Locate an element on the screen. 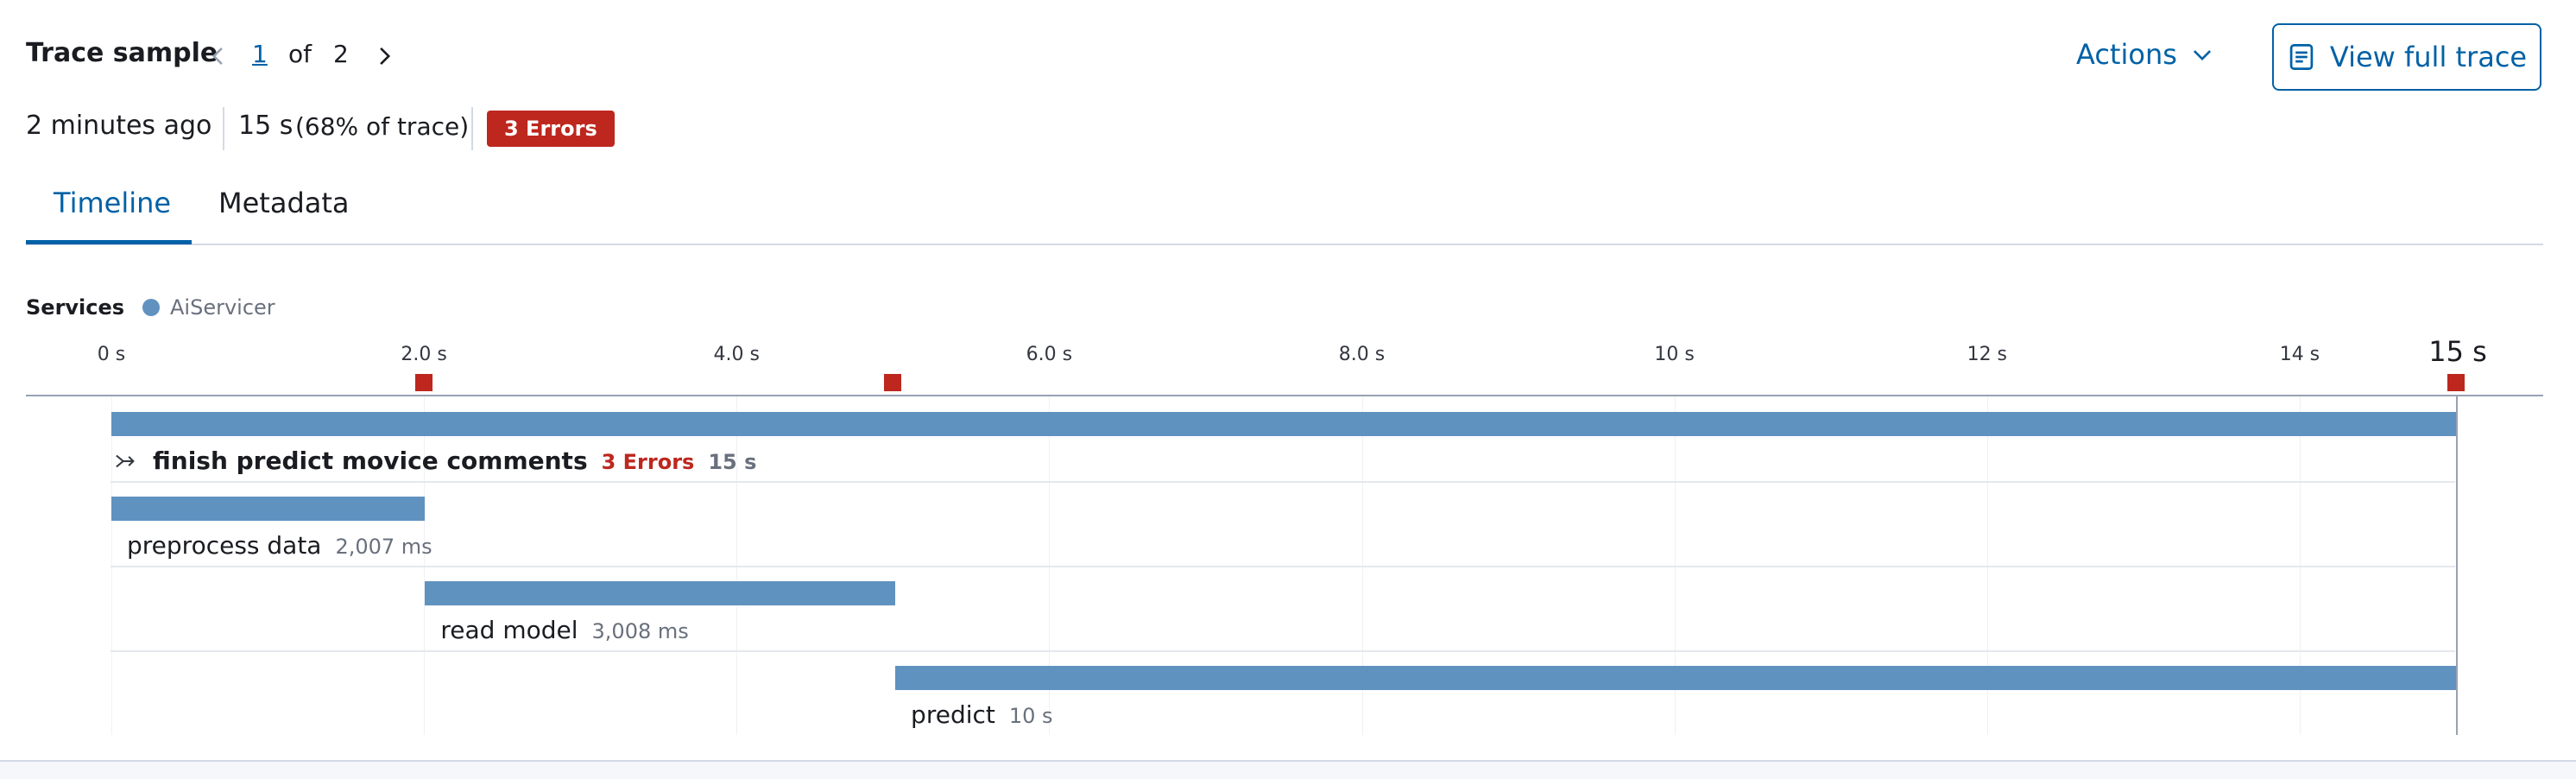 The width and height of the screenshot is (2576, 779). panel-bottom-border is located at coordinates (1288, 769).